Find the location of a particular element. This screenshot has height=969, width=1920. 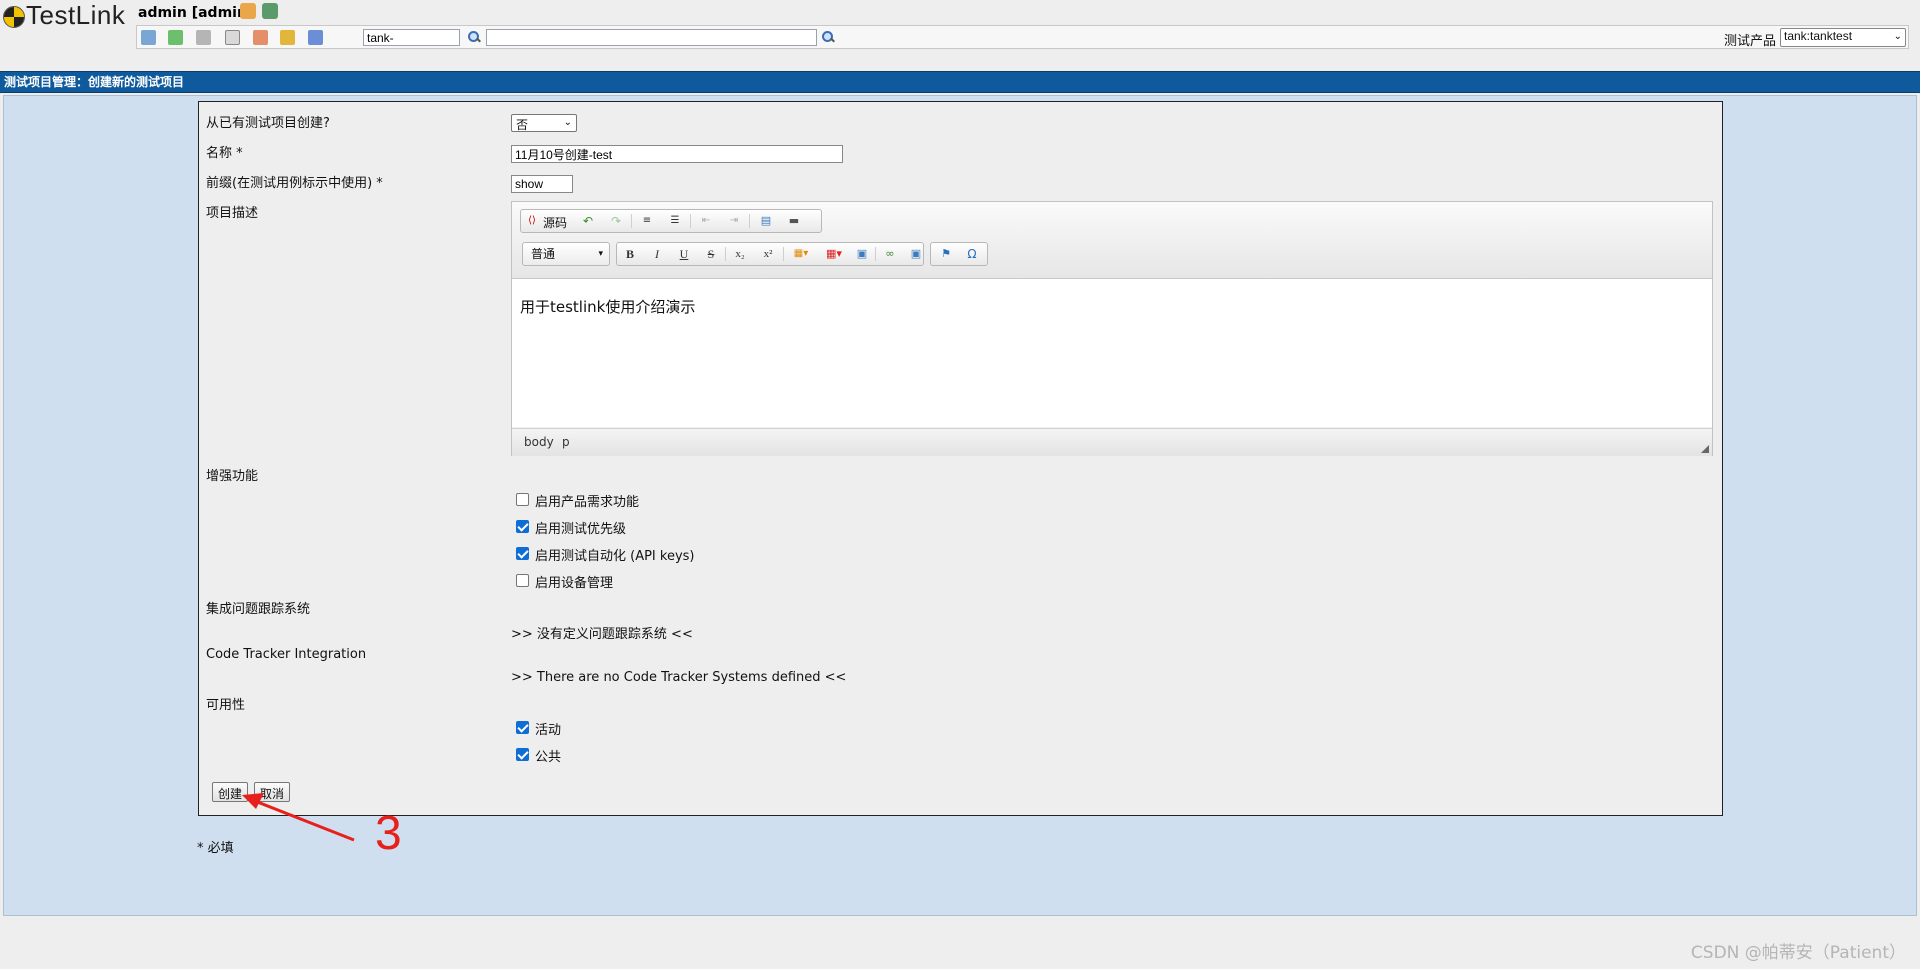

feature-inventory-checkbox is located at coordinates (522, 580).